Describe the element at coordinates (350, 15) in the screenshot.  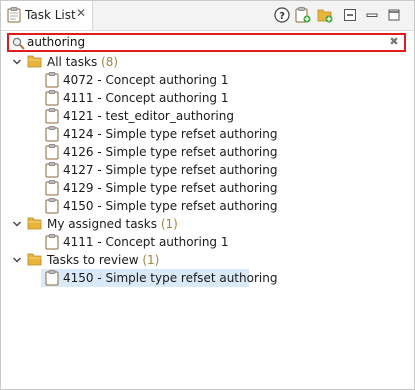
I see `collapse-all-icon` at that location.